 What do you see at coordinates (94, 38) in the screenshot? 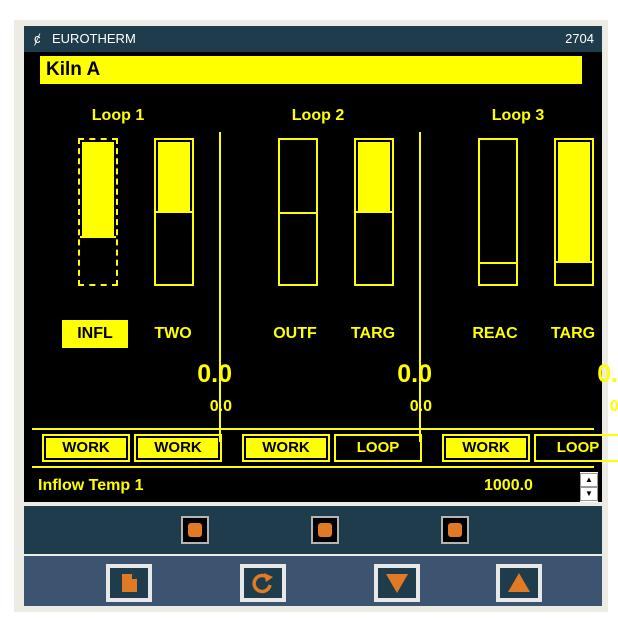
I see `brand-name: EUROTHERM` at bounding box center [94, 38].